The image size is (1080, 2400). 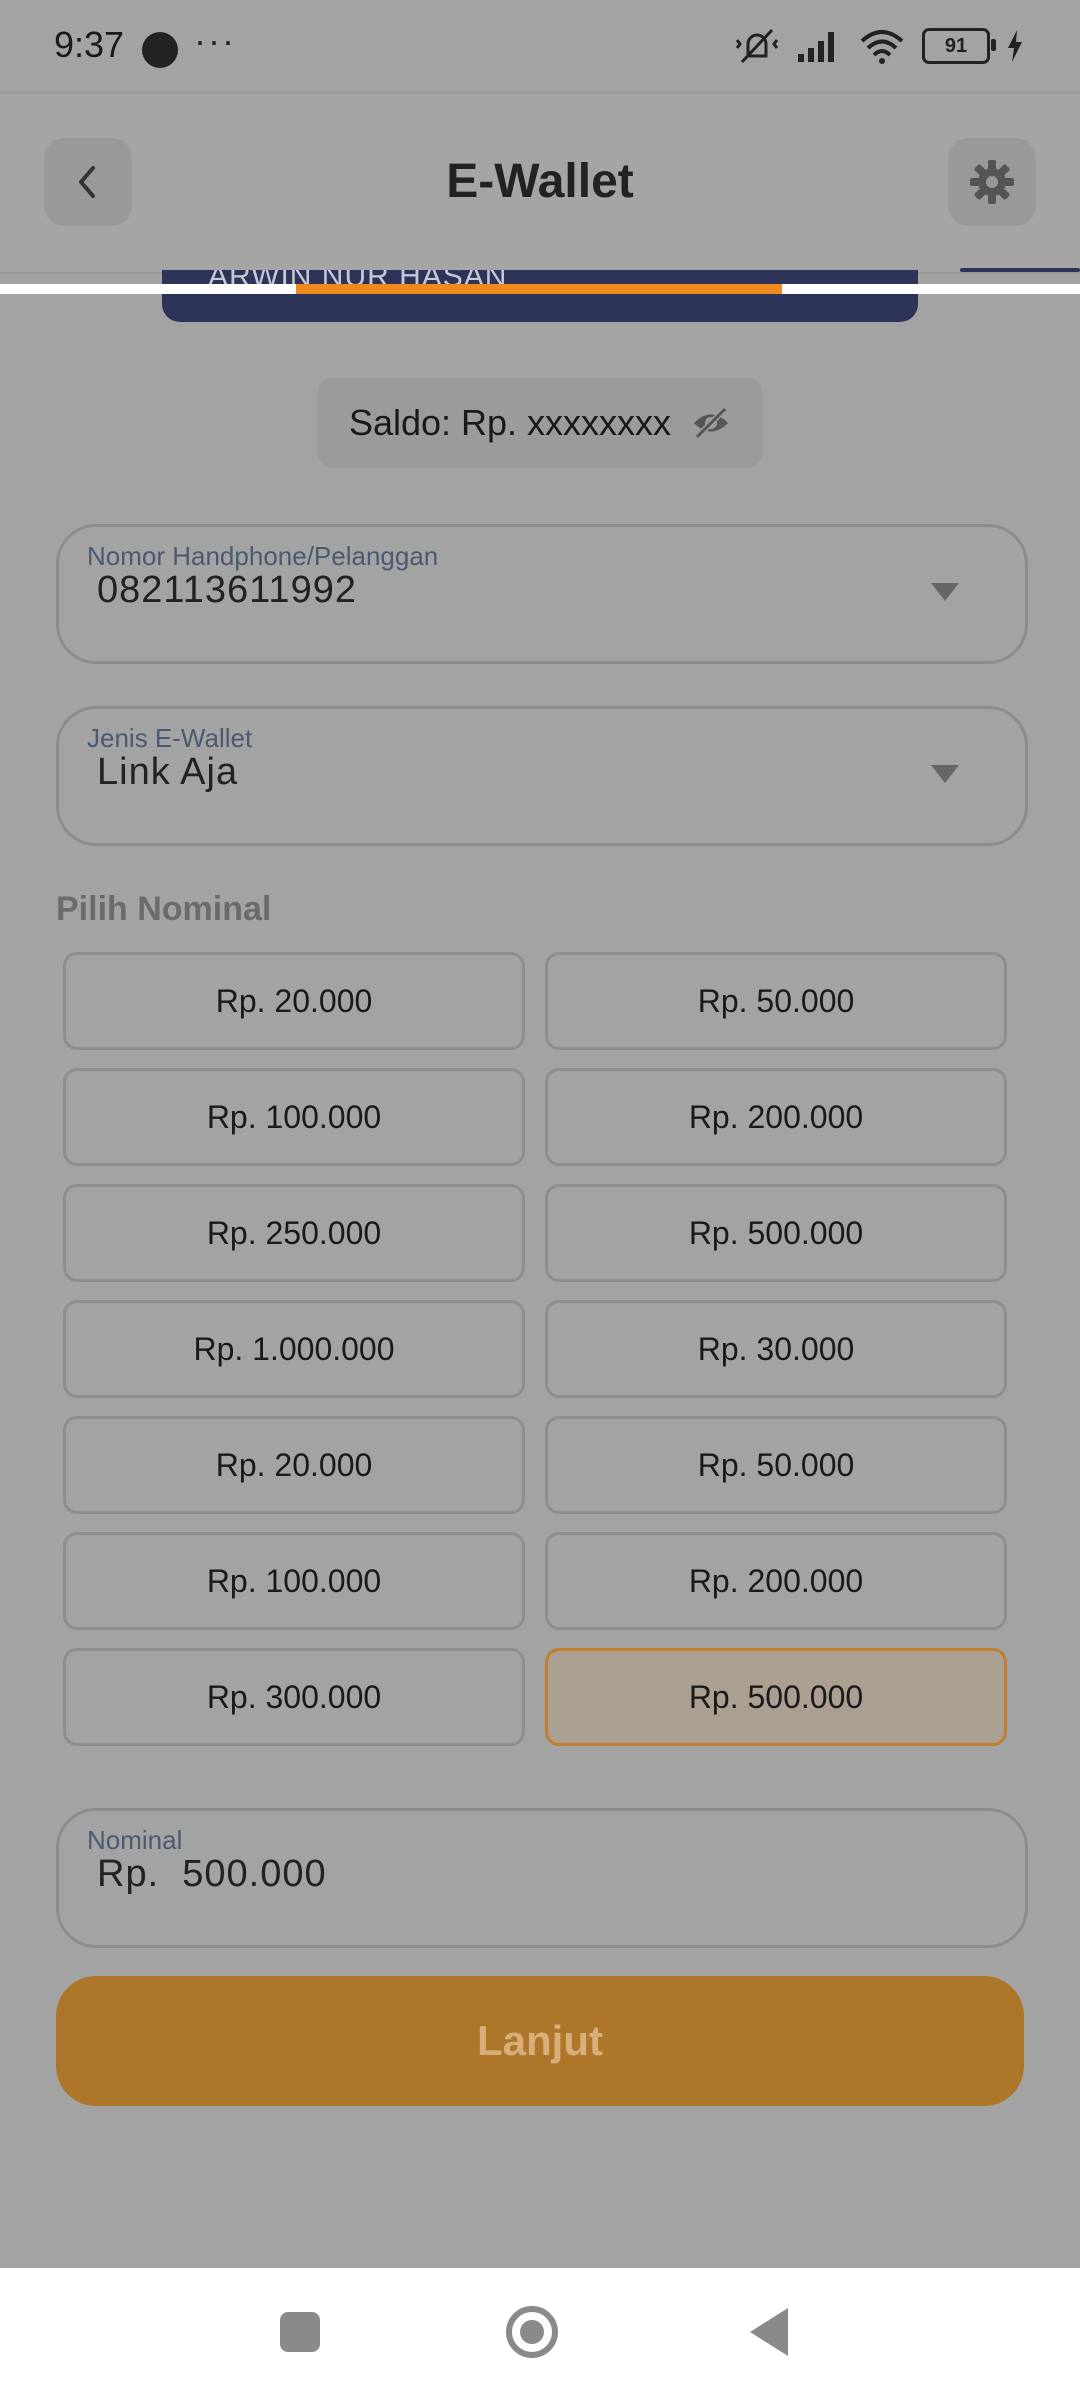 I want to click on signal-icon, so click(x=816, y=47).